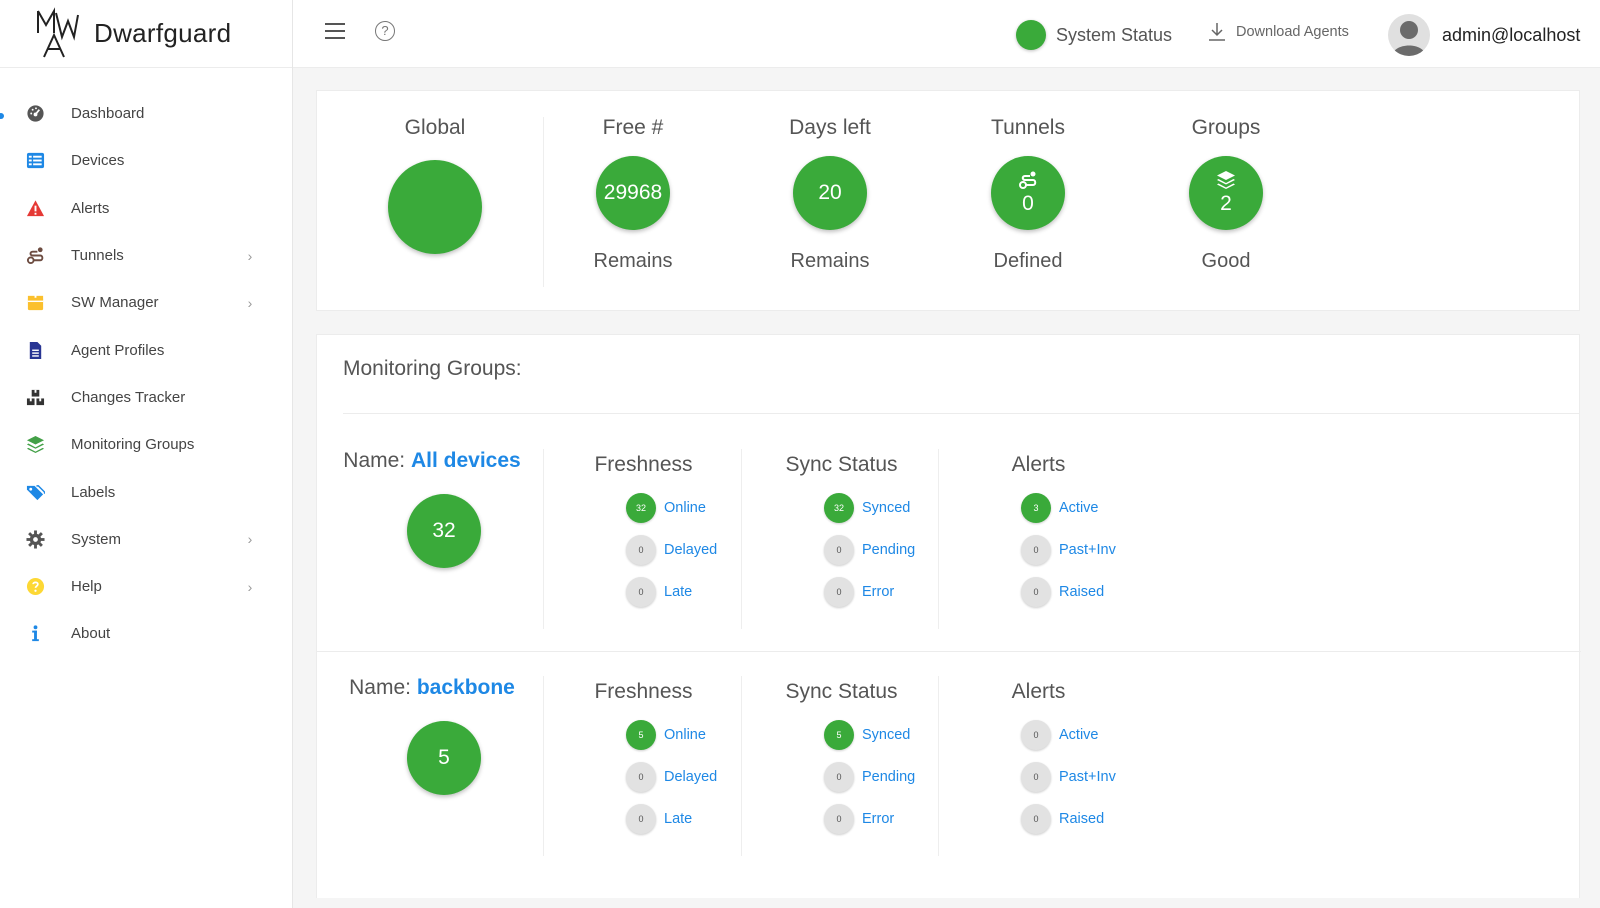  I want to click on sidebar-item-tunnels: Tunnels ›, so click(146, 255).